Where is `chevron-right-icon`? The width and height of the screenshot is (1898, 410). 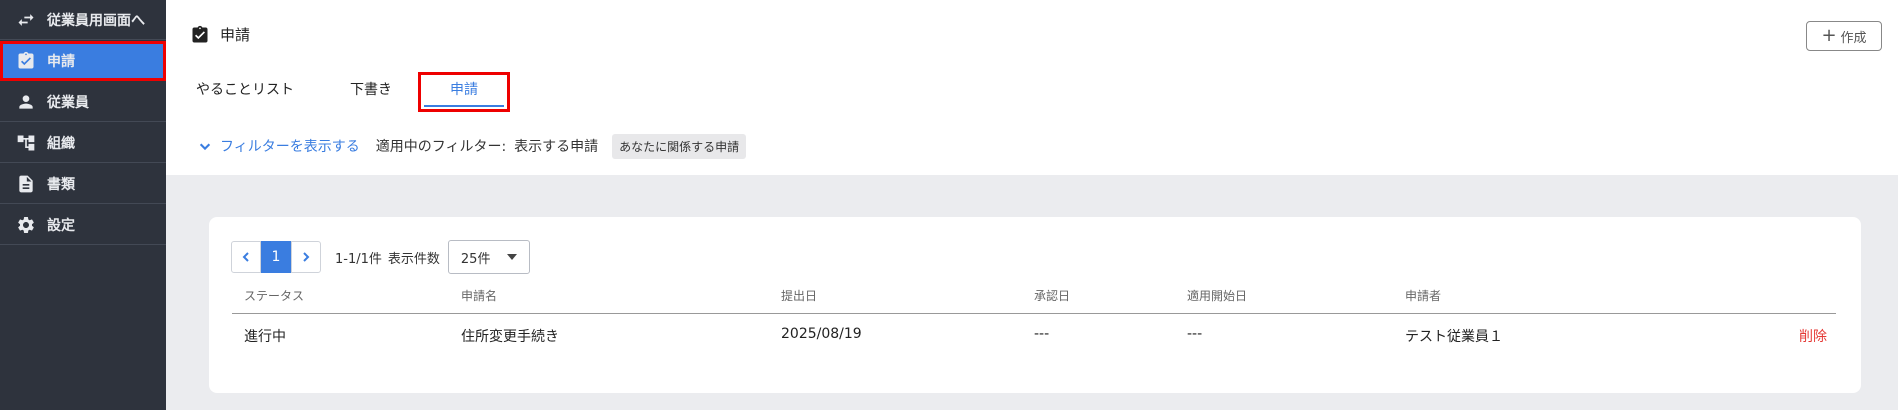 chevron-right-icon is located at coordinates (306, 257).